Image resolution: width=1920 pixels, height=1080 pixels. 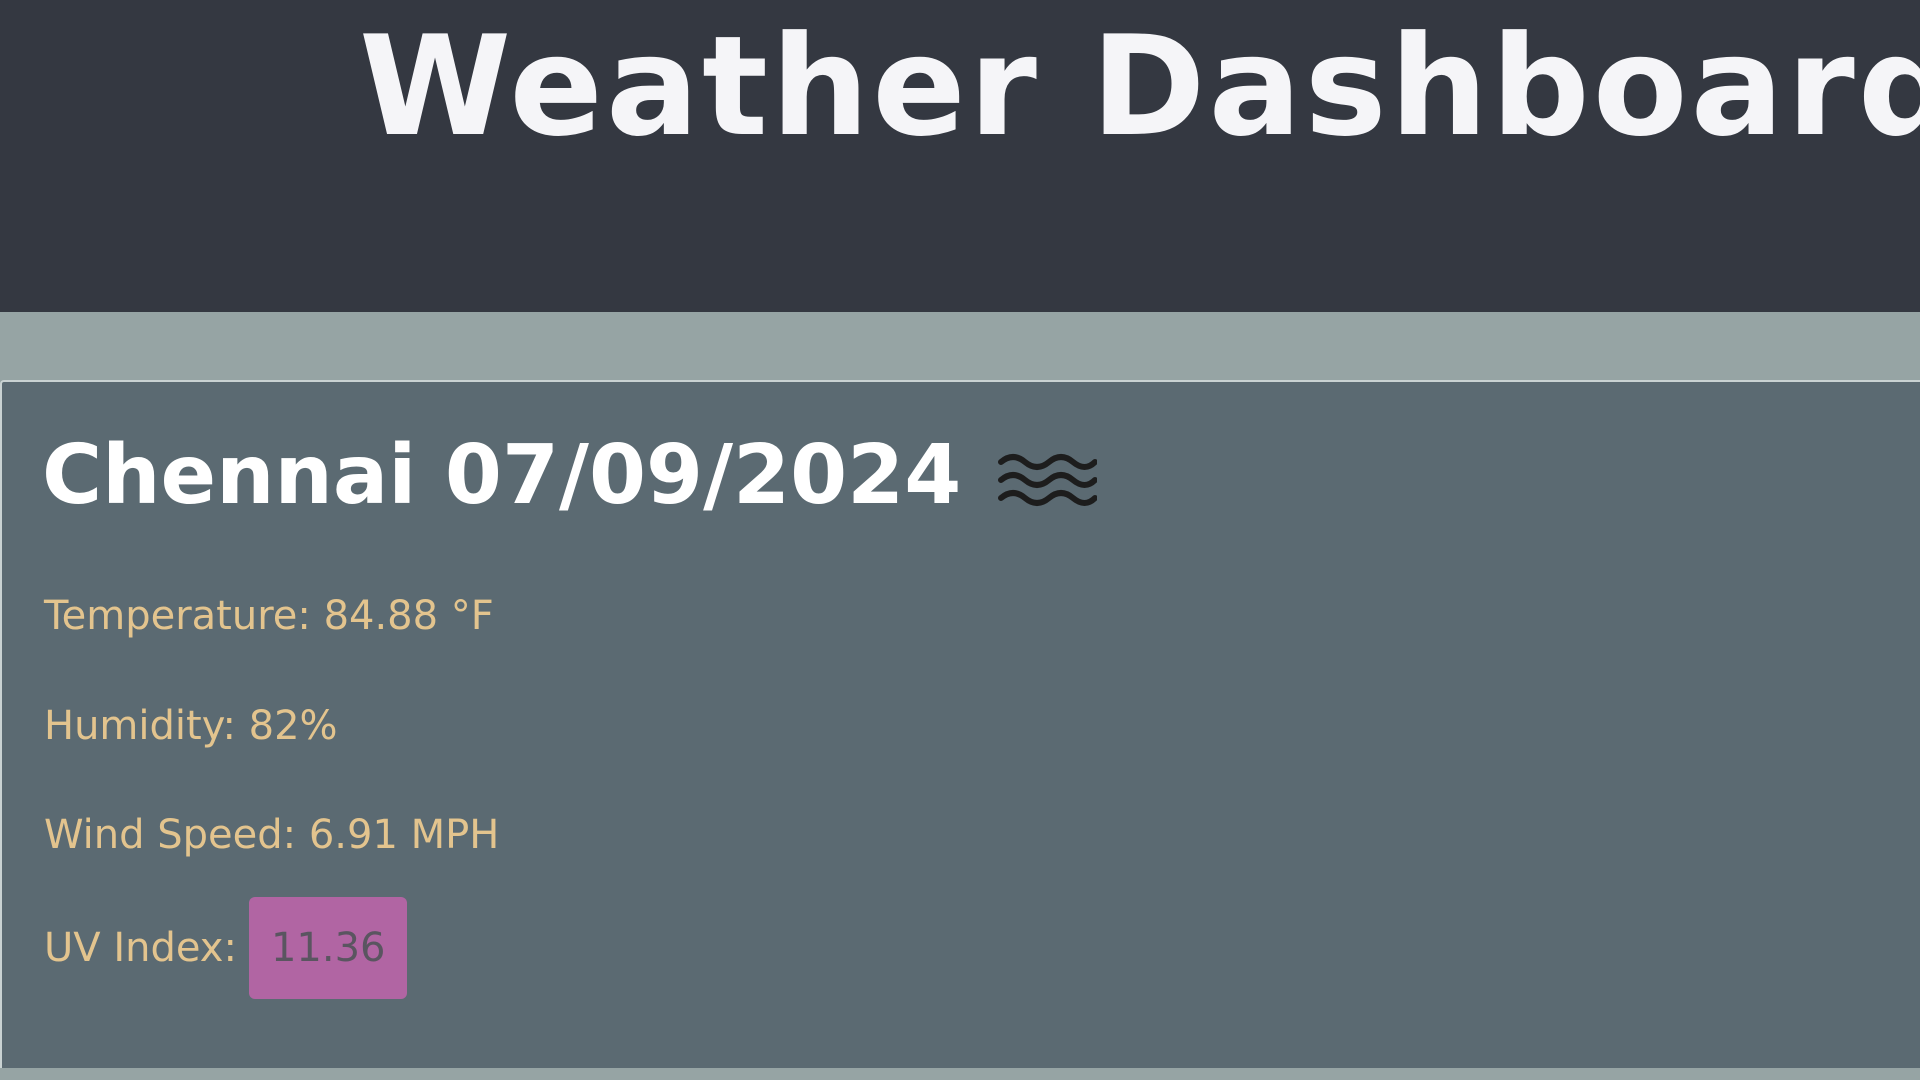 What do you see at coordinates (140, 948) in the screenshot?
I see `uv-index-label: UV Index:` at bounding box center [140, 948].